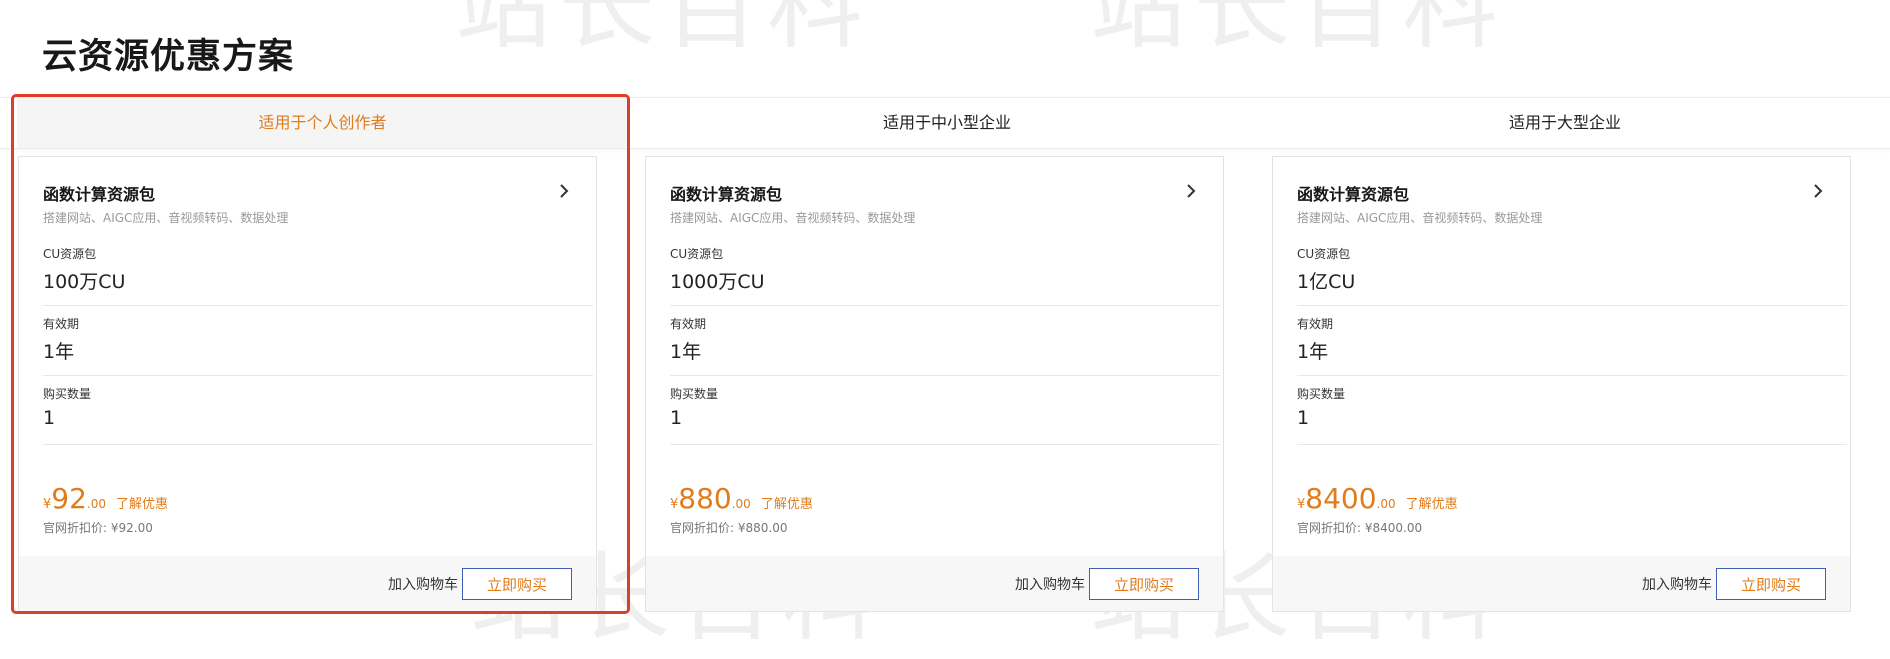  I want to click on cu-field: CU资源包 100万CU, so click(318, 269).